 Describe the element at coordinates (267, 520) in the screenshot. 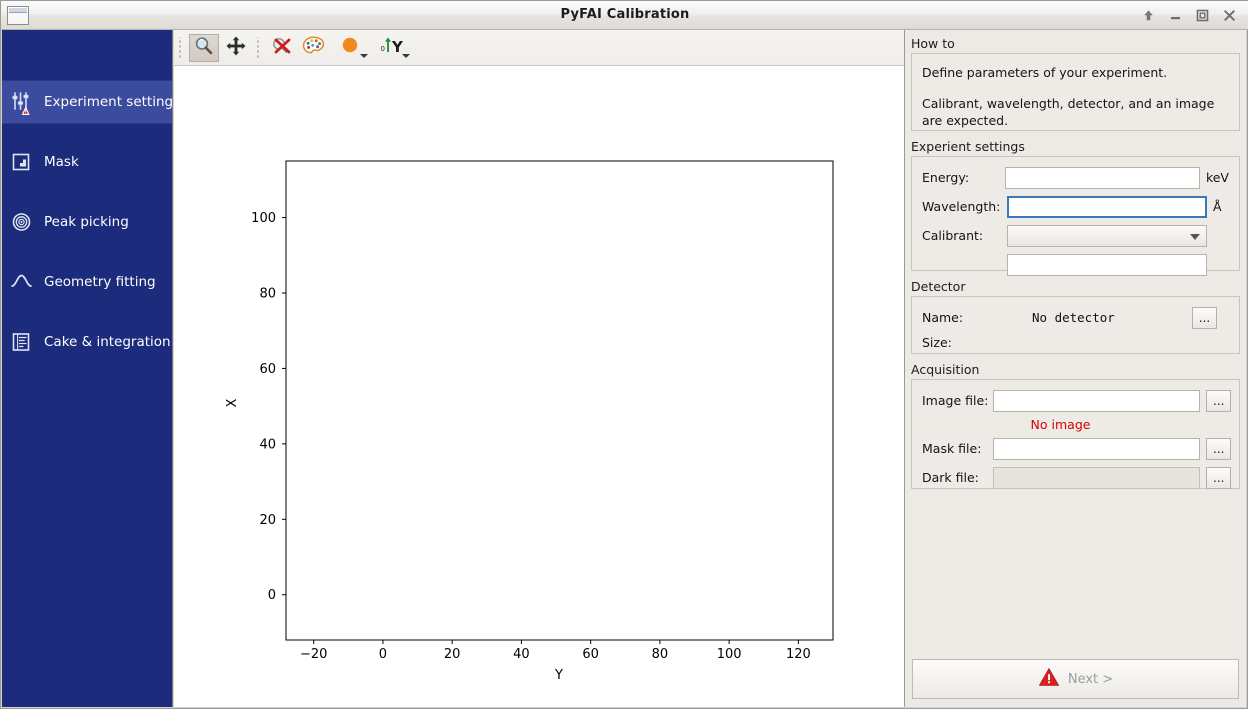

I see `y-tick-label: 20` at that location.